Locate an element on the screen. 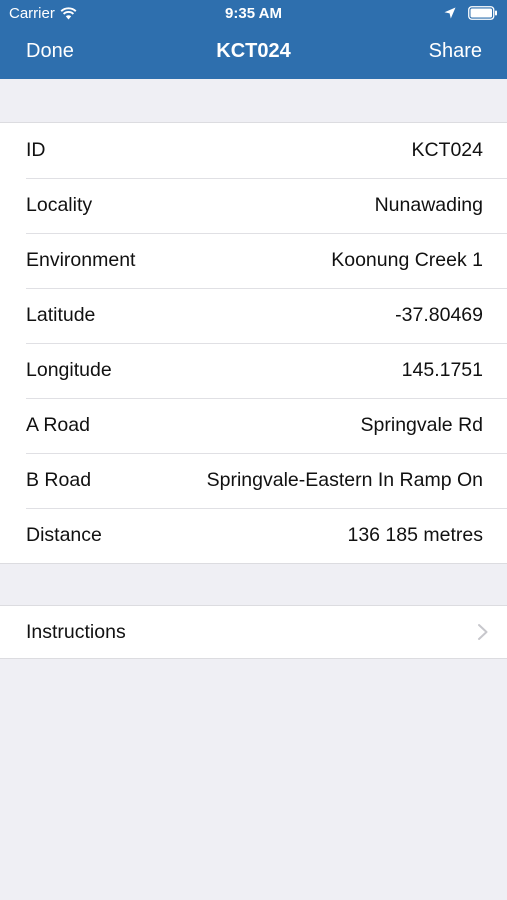 The image size is (507, 900). instructions-label: Instructions is located at coordinates (76, 631).